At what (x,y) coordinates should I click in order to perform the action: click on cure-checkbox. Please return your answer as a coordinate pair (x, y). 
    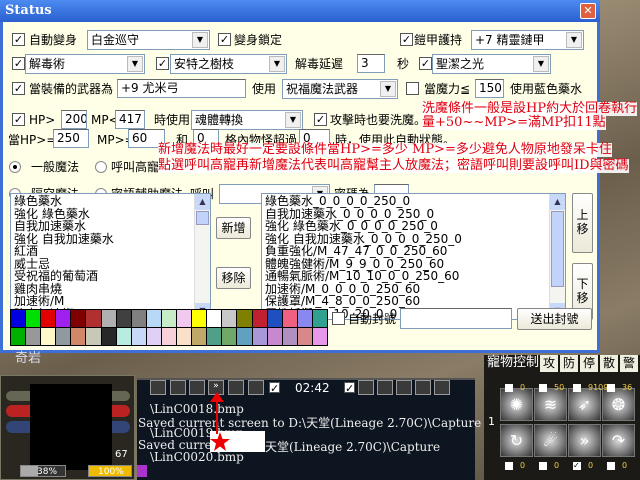
    Looking at the image, I should click on (18, 63).